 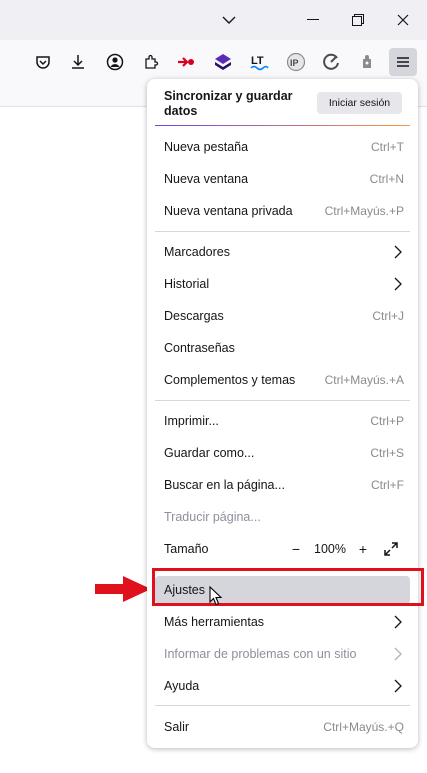 What do you see at coordinates (282, 284) in the screenshot?
I see `menu-item-history: Historial` at bounding box center [282, 284].